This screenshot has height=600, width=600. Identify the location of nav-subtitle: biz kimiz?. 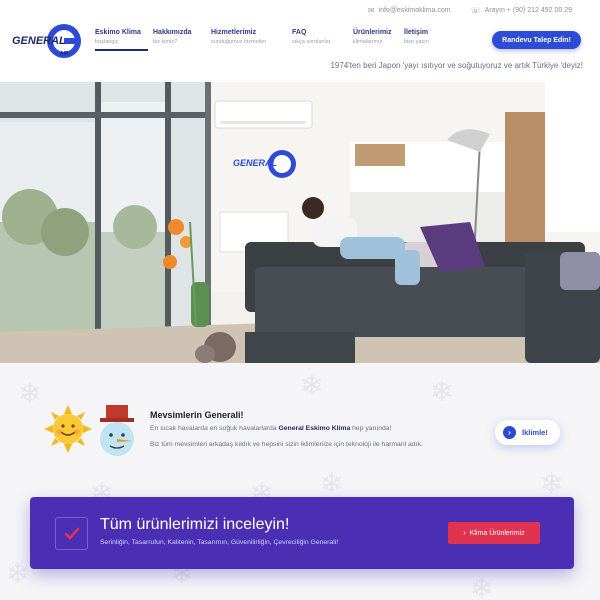
(165, 42).